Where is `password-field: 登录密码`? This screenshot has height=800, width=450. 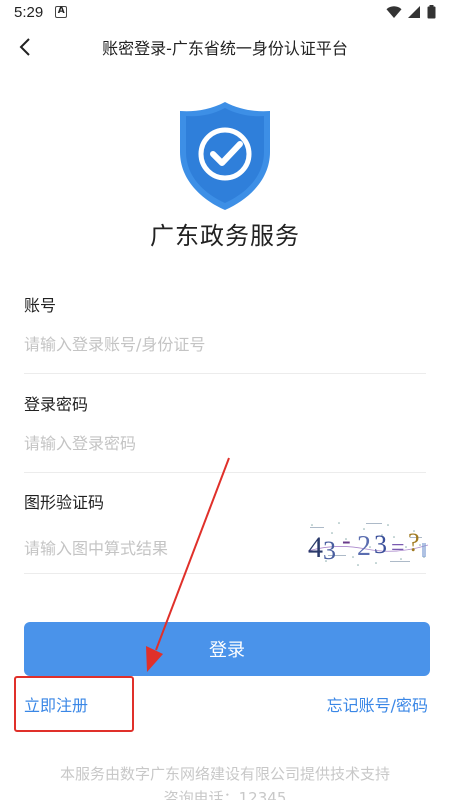 password-field: 登录密码 is located at coordinates (225, 432).